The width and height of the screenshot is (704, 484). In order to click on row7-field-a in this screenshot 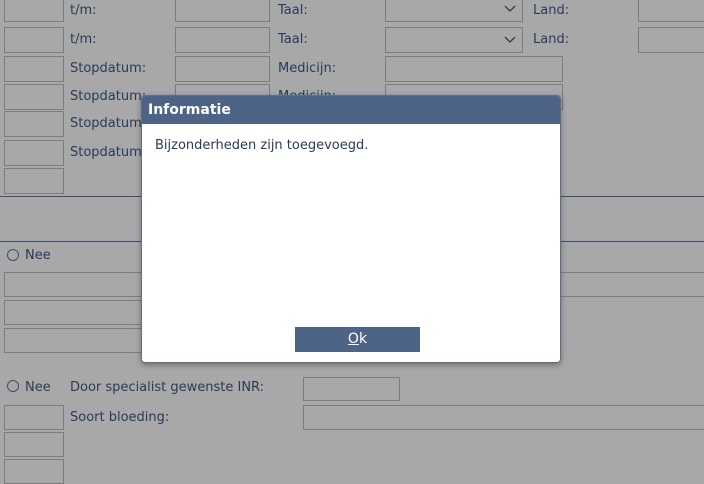, I will do `click(34, 181)`.